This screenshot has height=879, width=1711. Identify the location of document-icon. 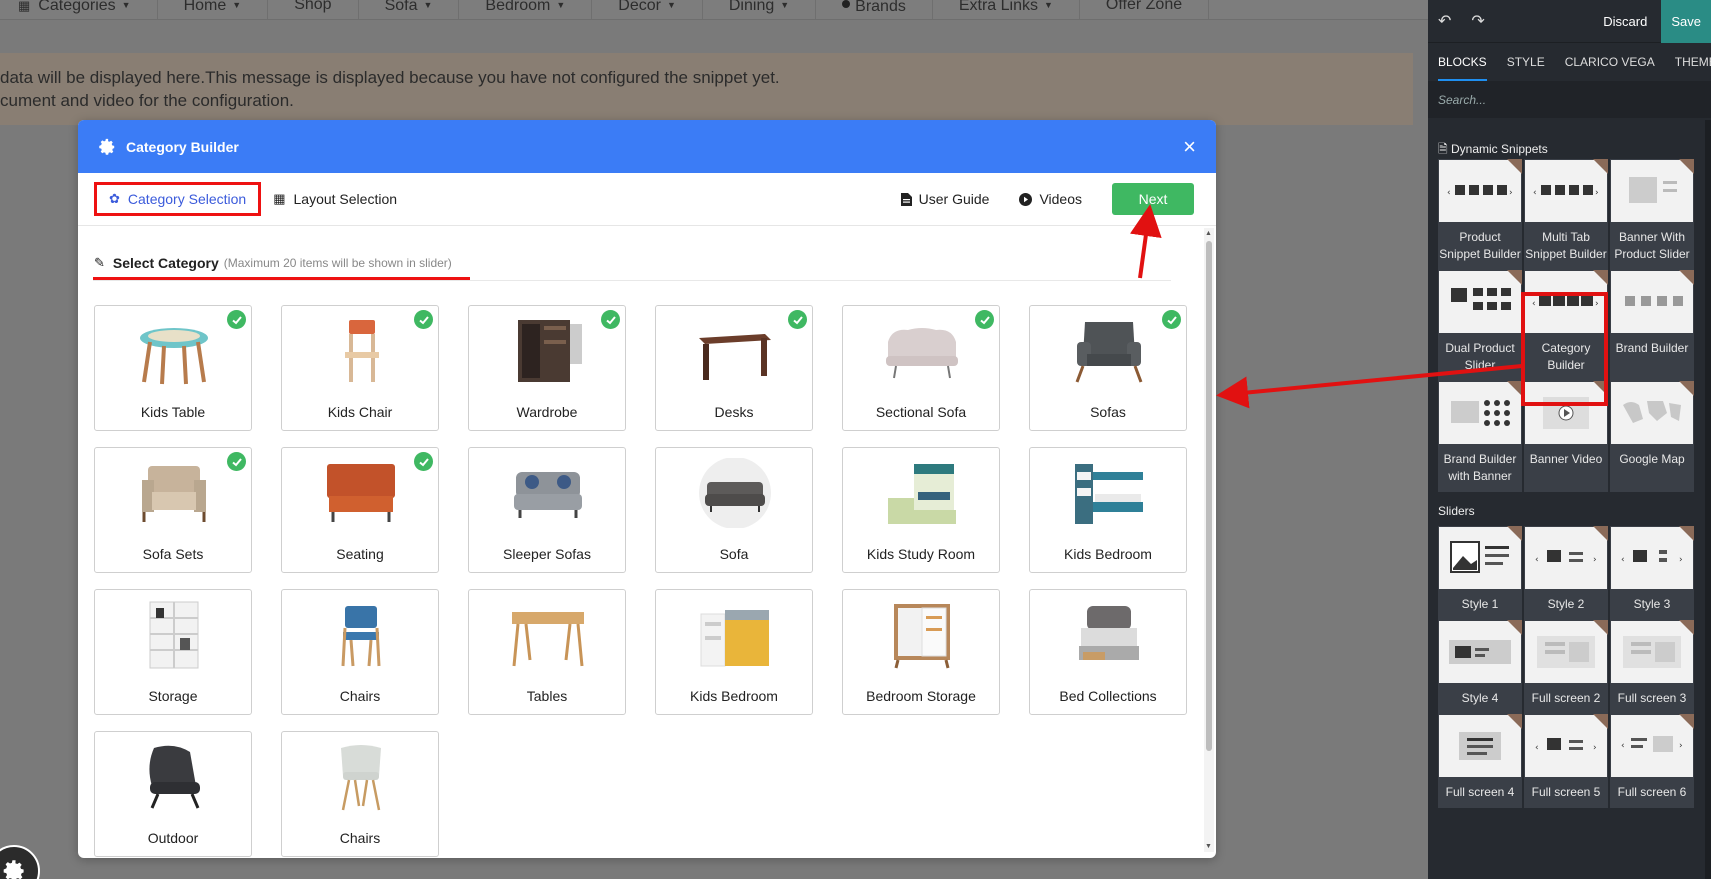
(906, 199).